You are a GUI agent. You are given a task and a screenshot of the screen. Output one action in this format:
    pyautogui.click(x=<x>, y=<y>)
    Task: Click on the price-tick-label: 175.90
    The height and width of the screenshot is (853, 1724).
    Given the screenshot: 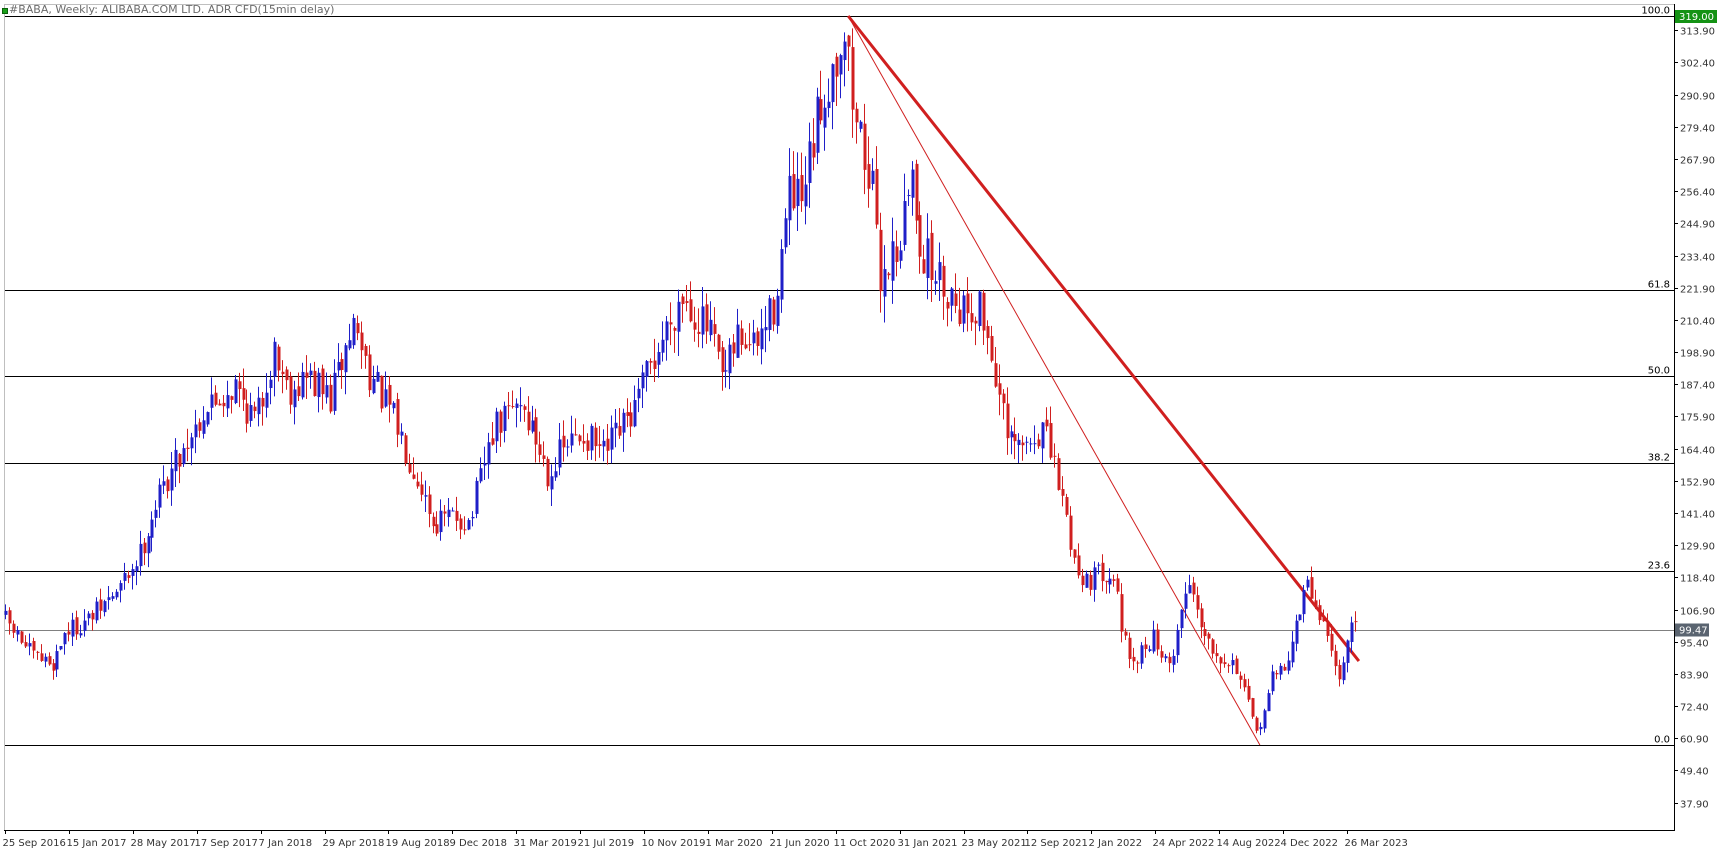 What is the action you would take?
    pyautogui.click(x=1697, y=418)
    